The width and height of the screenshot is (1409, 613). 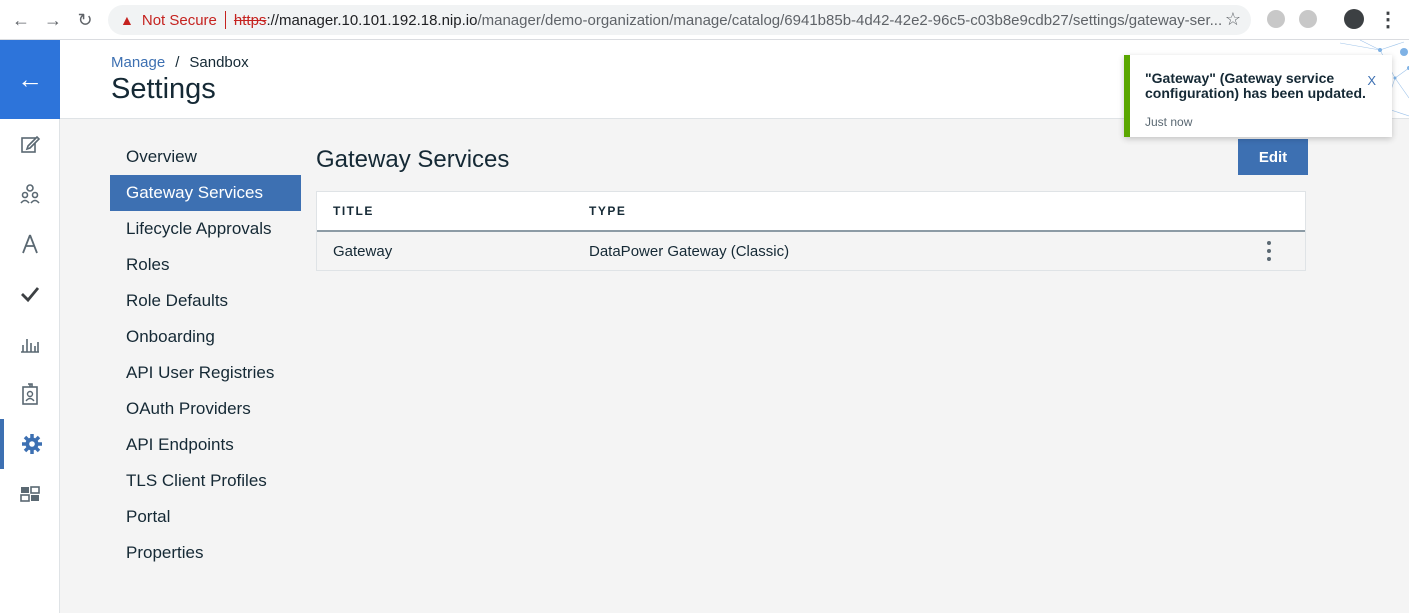 What do you see at coordinates (250, 20) in the screenshot?
I see `url-scheme: https` at bounding box center [250, 20].